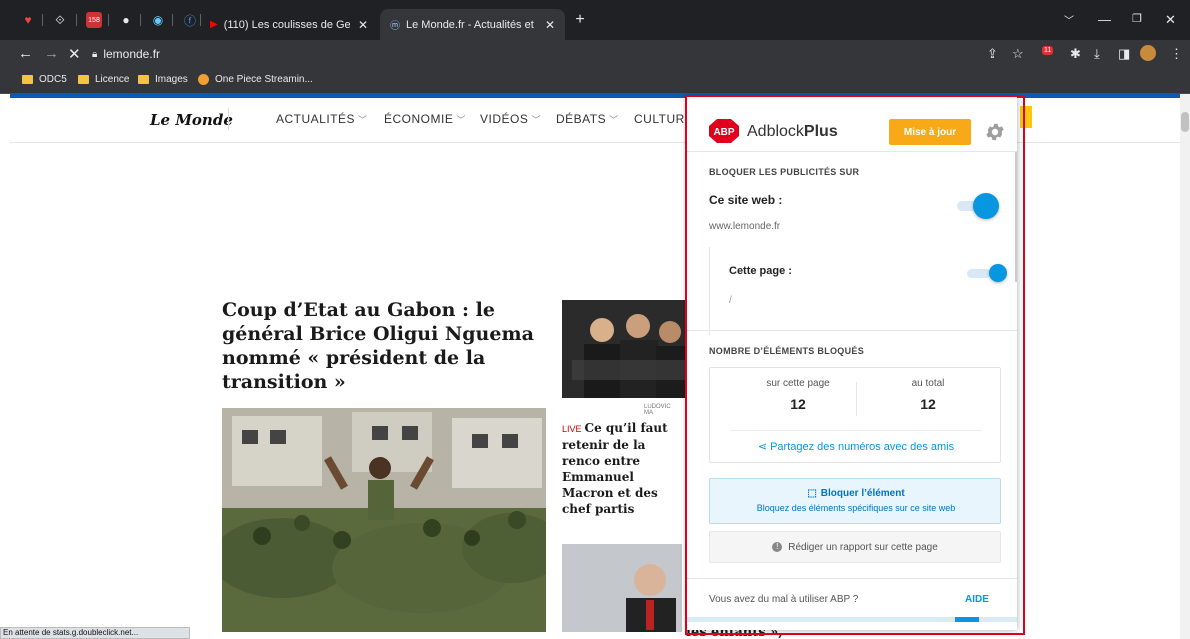 Image resolution: width=1190 pixels, height=639 pixels. Describe the element at coordinates (1097, 54) in the screenshot. I see `download-icon: ⤓` at that location.